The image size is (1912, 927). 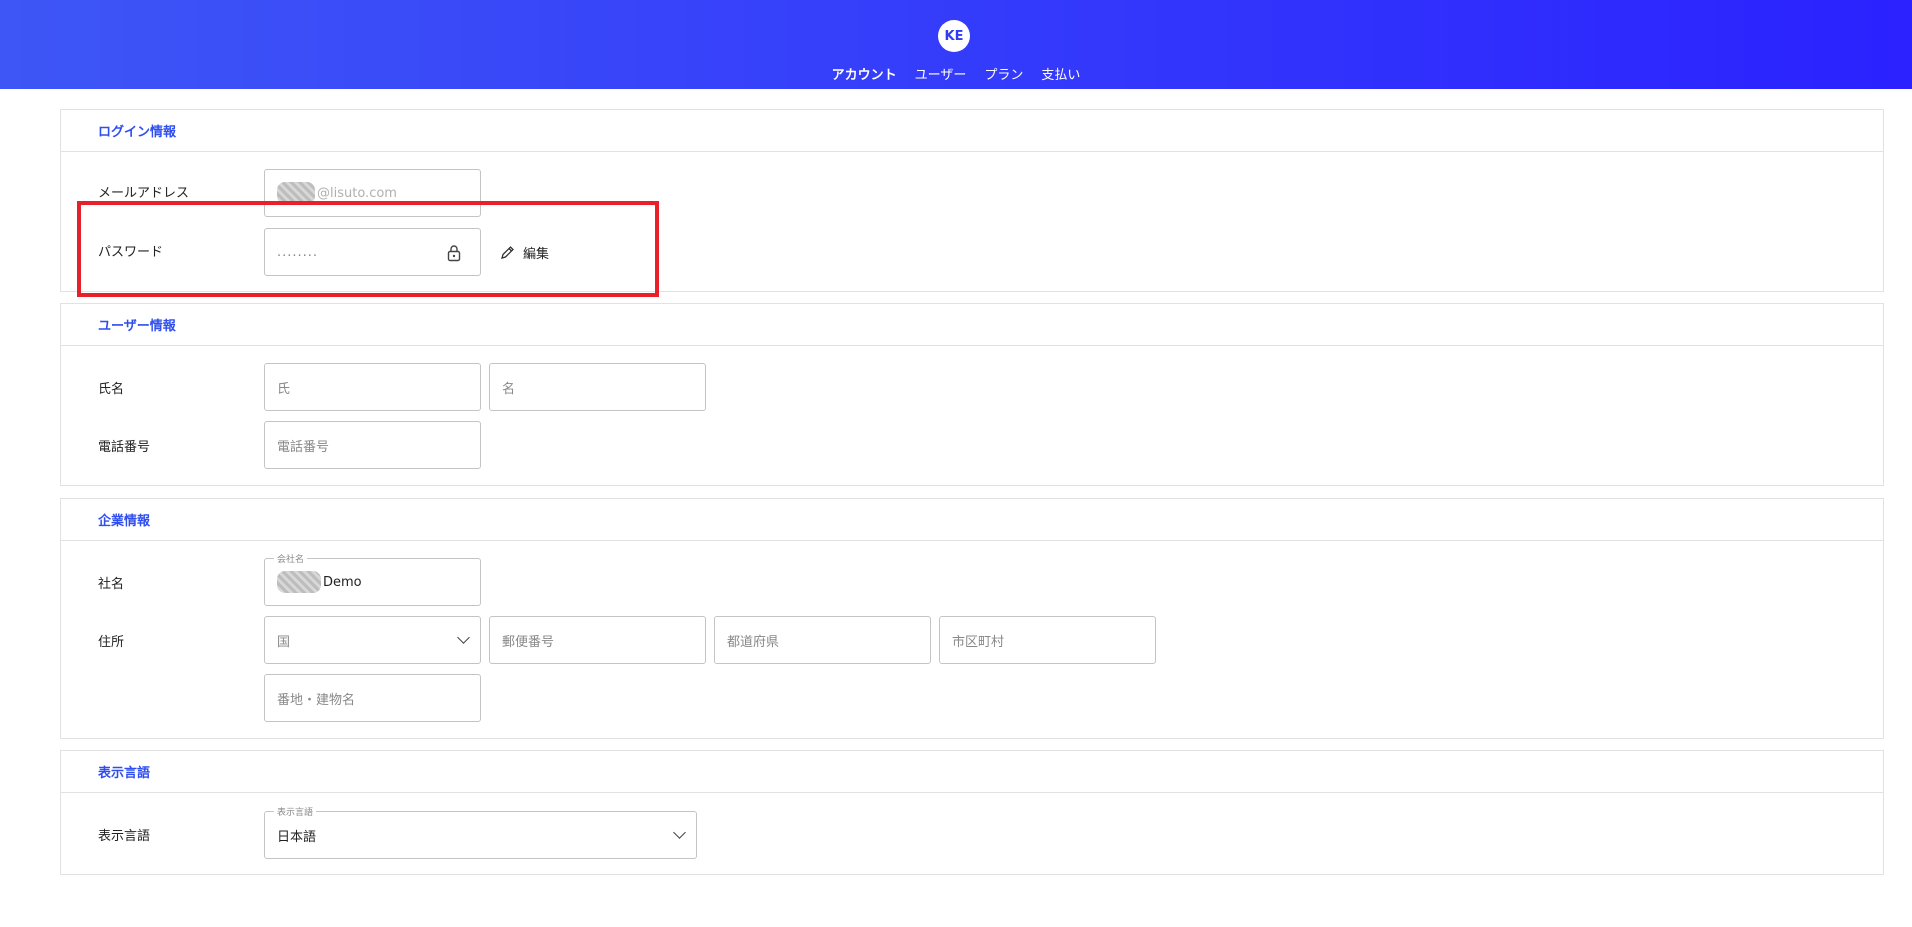 I want to click on company-name-value: Demo, so click(x=342, y=582).